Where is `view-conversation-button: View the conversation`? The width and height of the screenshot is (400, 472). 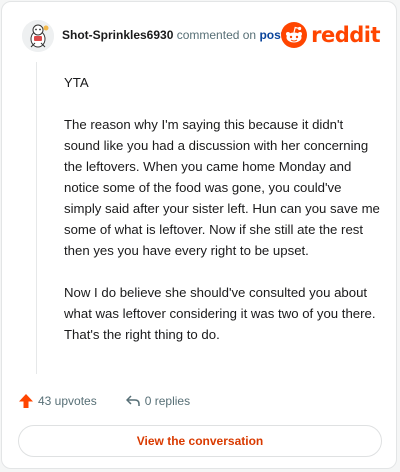
view-conversation-button: View the conversation is located at coordinates (200, 441).